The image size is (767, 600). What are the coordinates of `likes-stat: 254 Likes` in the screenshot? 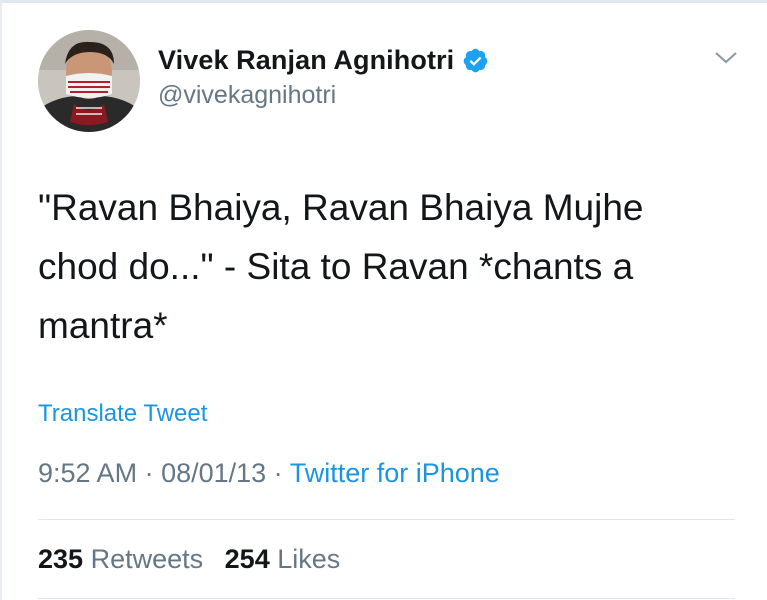 It's located at (283, 559).